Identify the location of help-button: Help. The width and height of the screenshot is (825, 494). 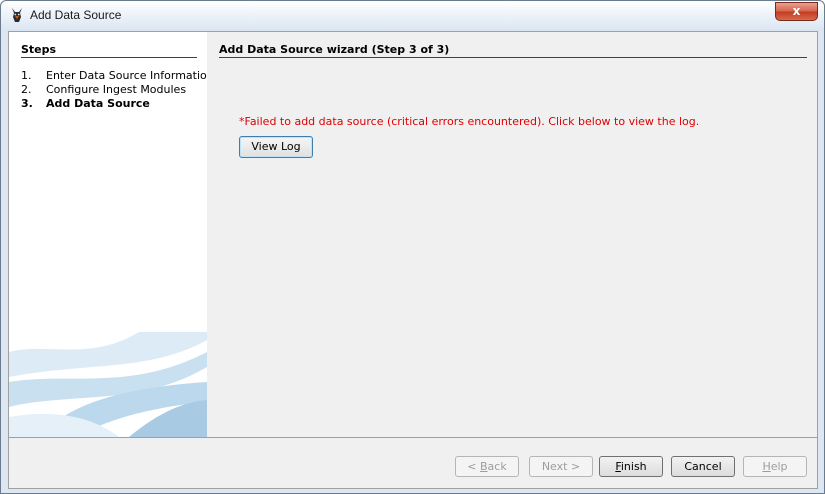
(775, 466).